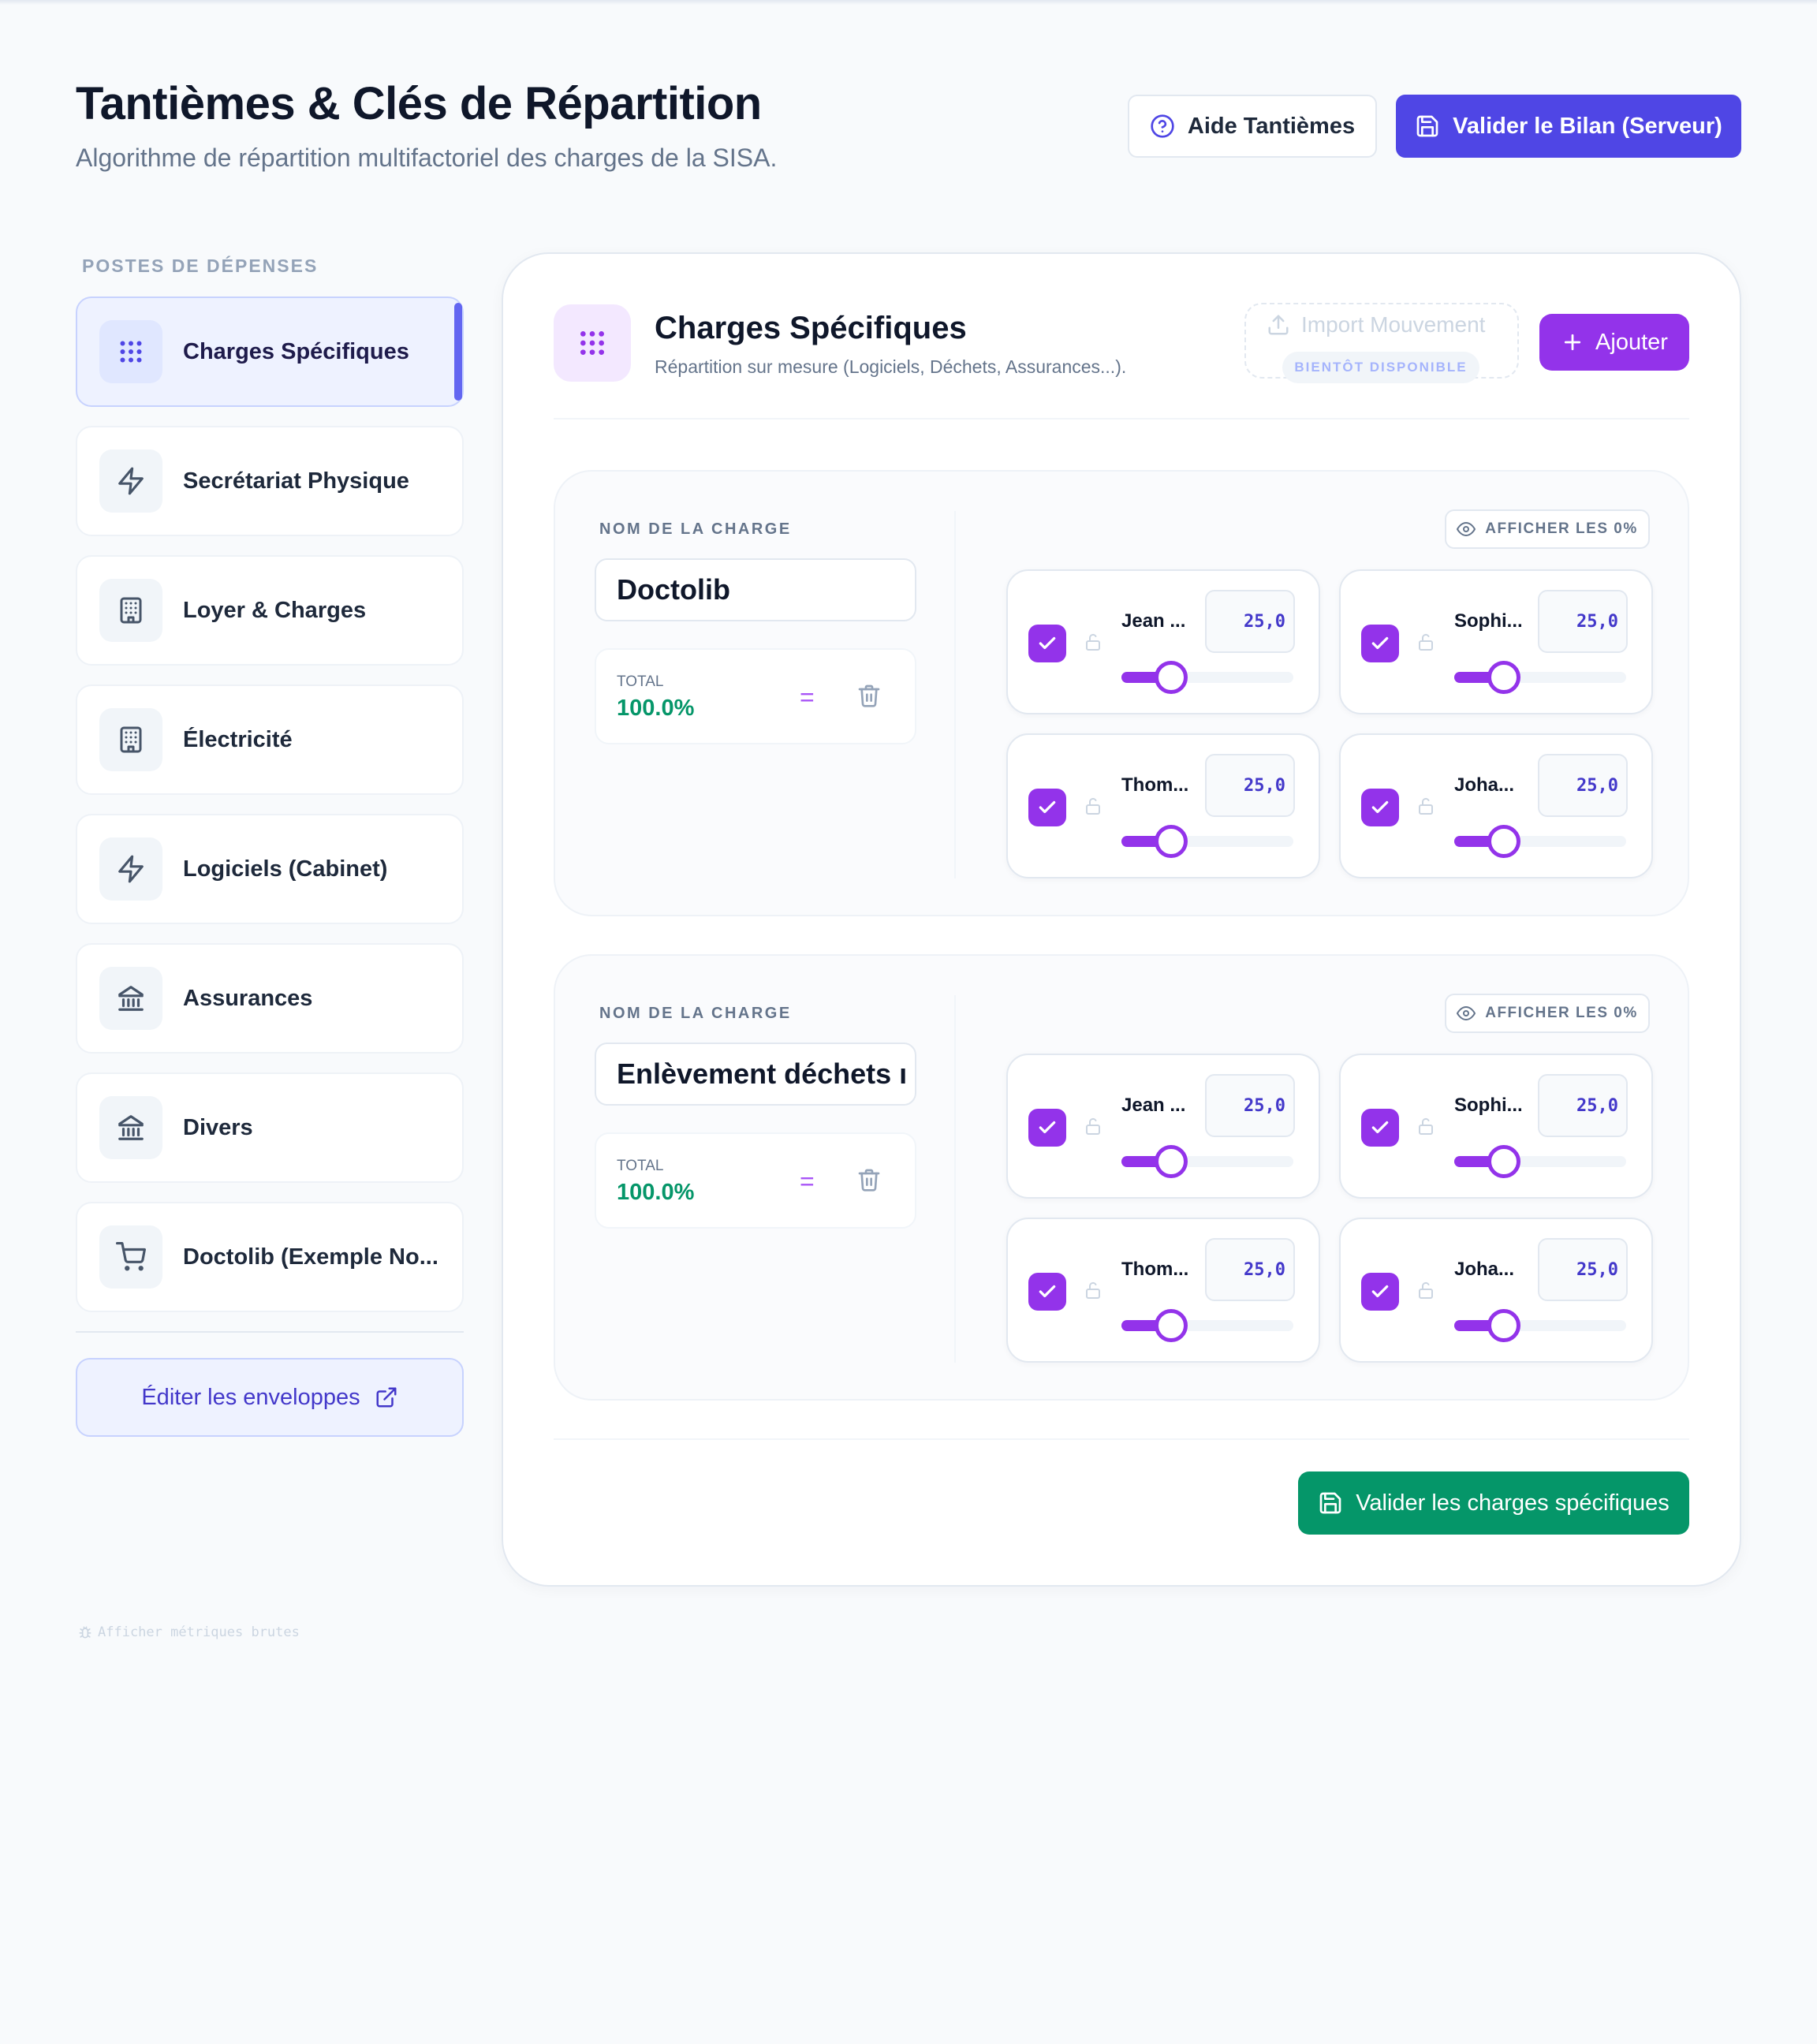 The image size is (1817, 2044). I want to click on save-specific-charges-label: Valider les charges spécifiques, so click(1513, 1503).